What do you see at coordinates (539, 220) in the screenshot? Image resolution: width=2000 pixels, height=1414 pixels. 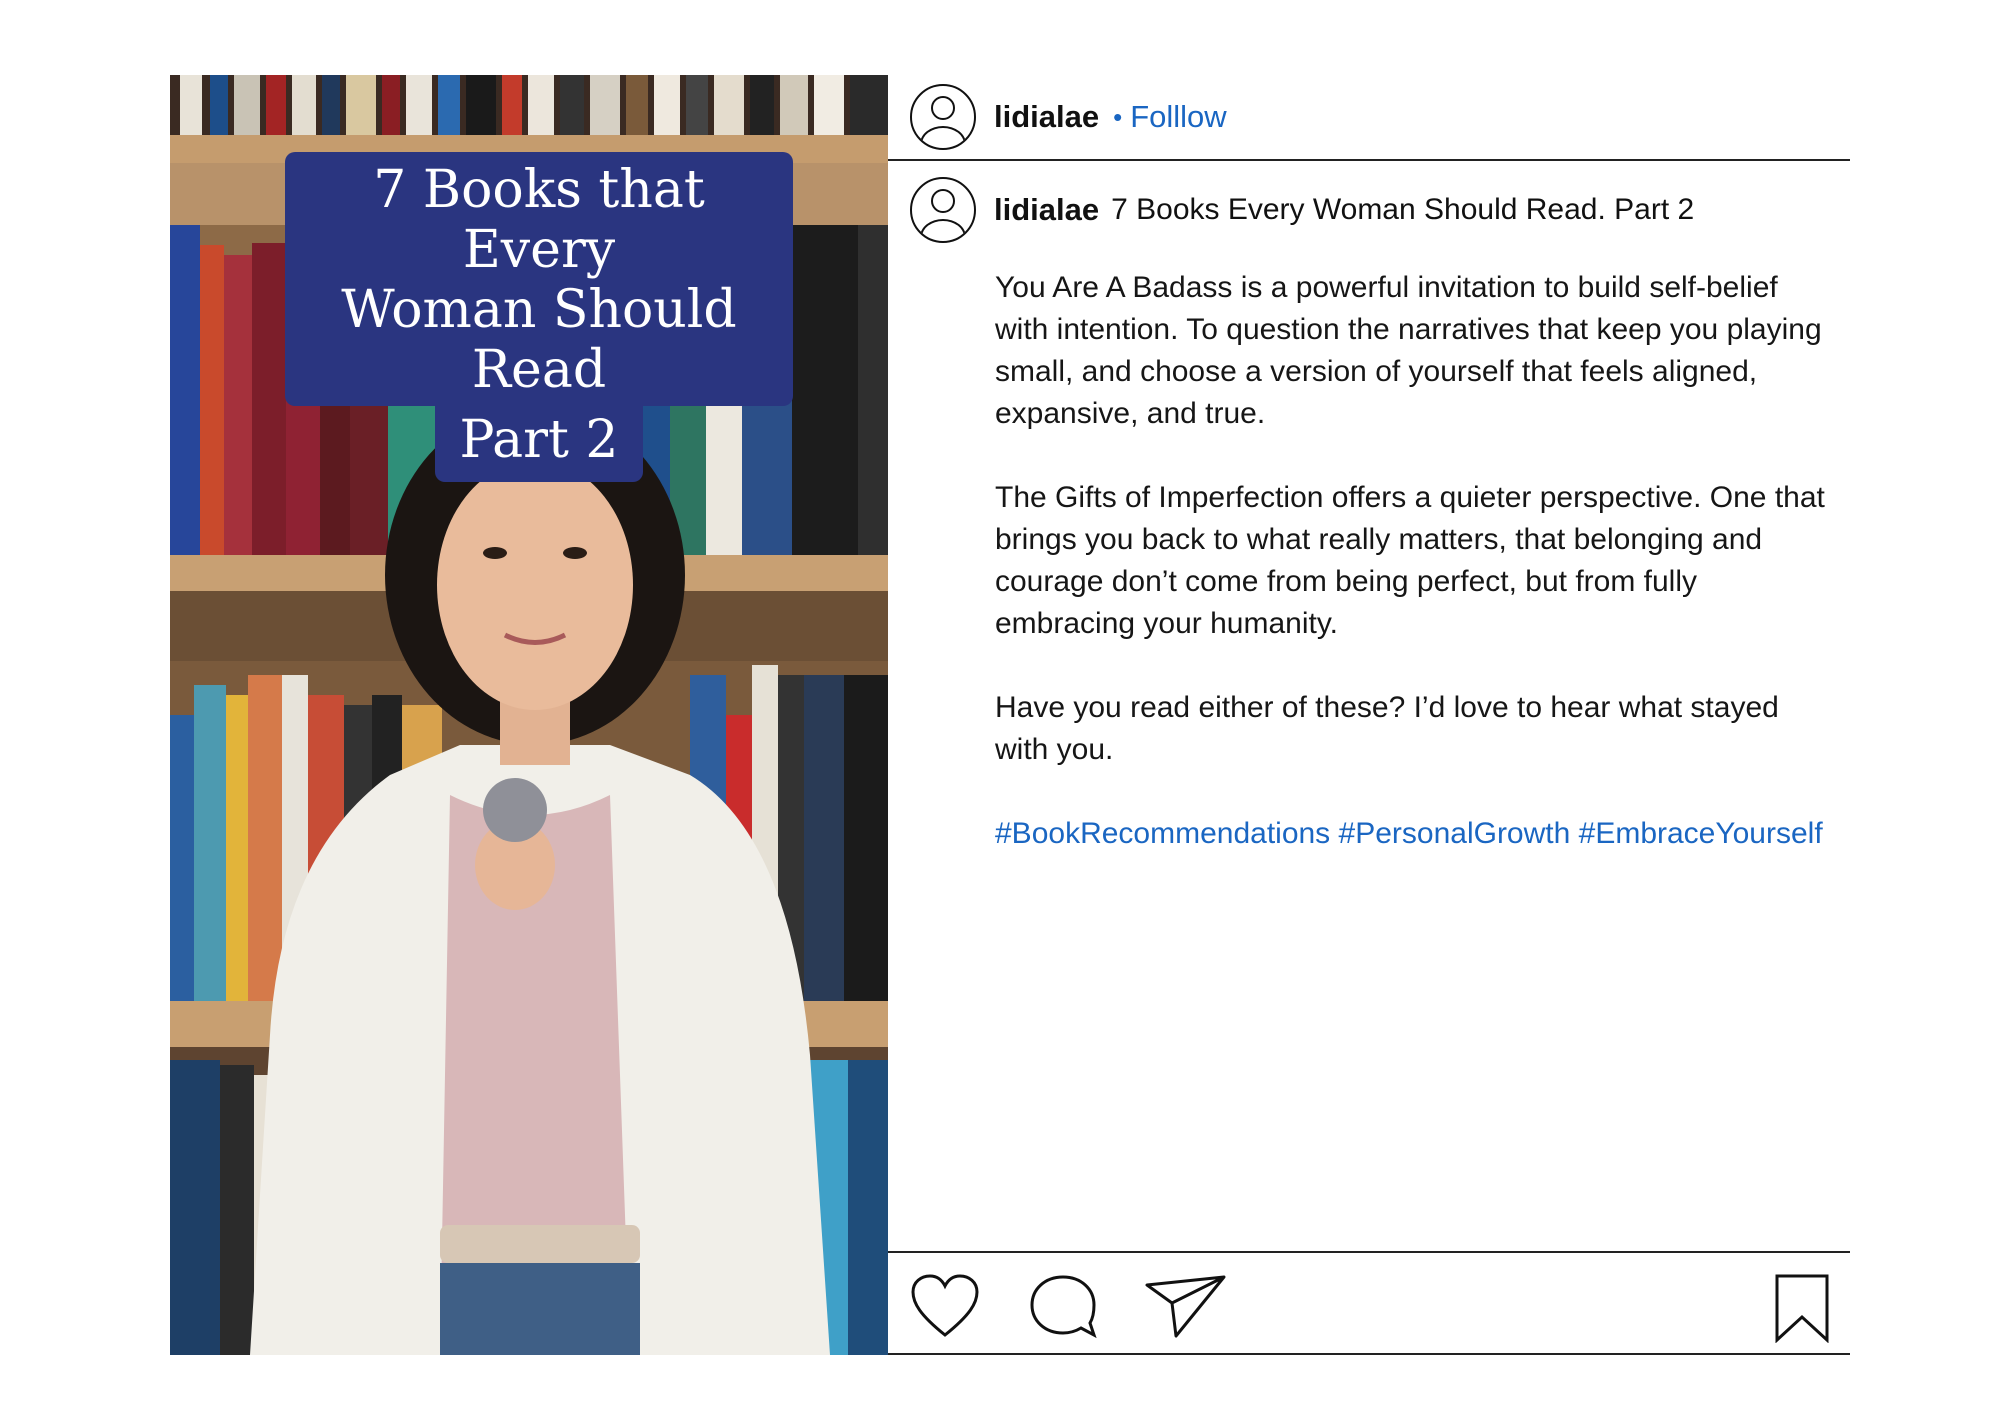 I see `overlay-title-line1: 7 Books that Every` at bounding box center [539, 220].